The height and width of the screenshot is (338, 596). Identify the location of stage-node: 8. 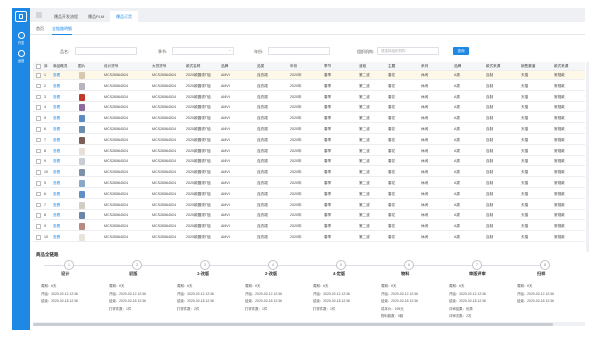
(545, 265).